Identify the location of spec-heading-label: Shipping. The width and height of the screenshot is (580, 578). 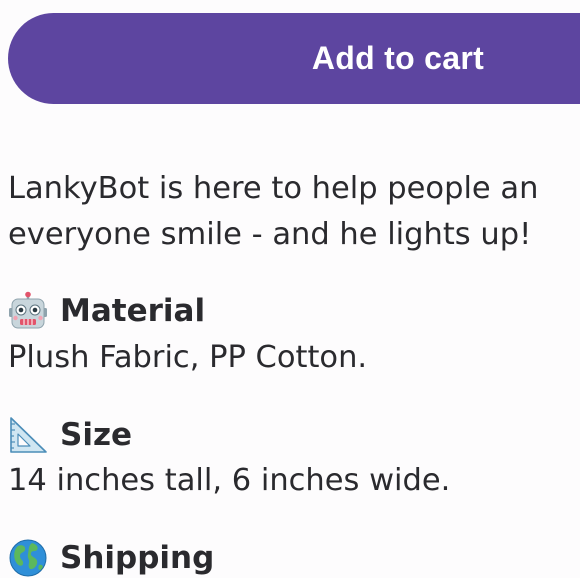
(137, 558).